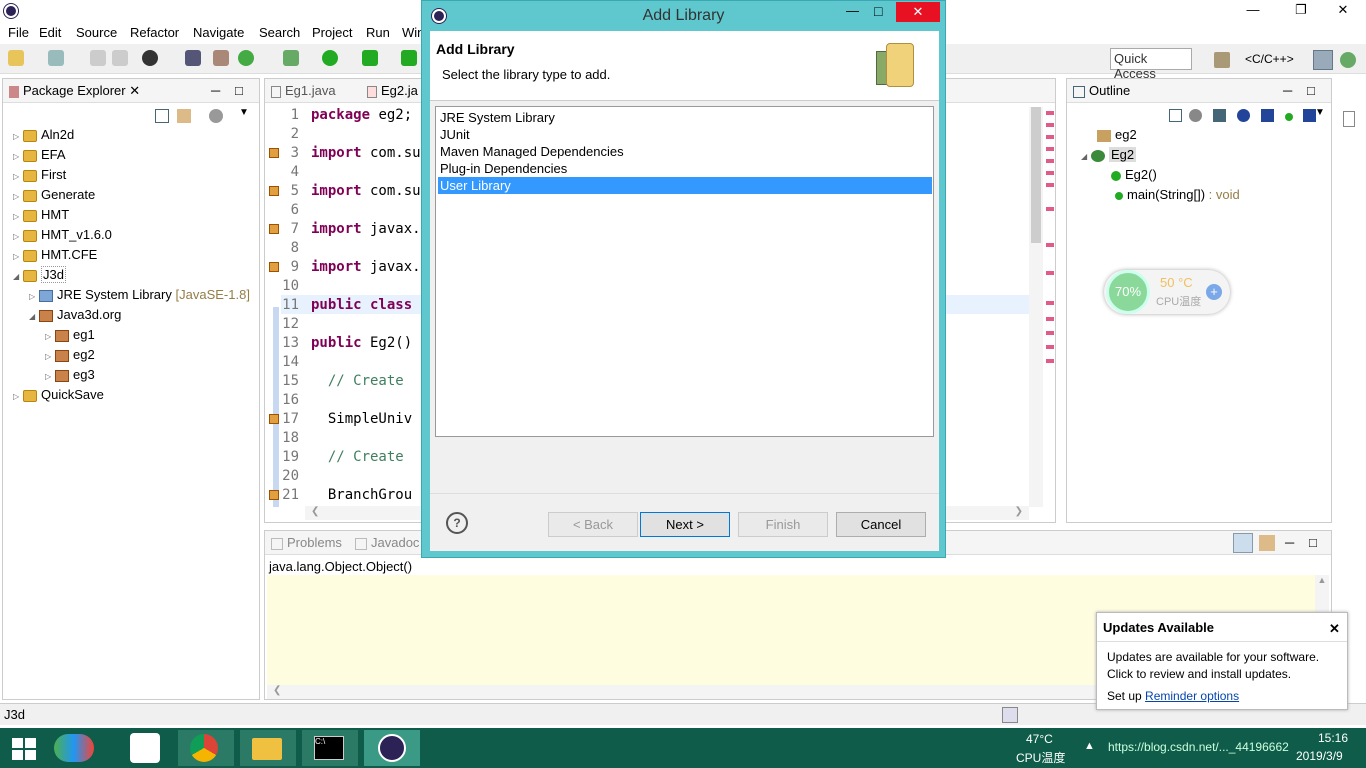  Describe the element at coordinates (685, 151) in the screenshot. I see `list-item: Maven Managed Dependencies` at that location.